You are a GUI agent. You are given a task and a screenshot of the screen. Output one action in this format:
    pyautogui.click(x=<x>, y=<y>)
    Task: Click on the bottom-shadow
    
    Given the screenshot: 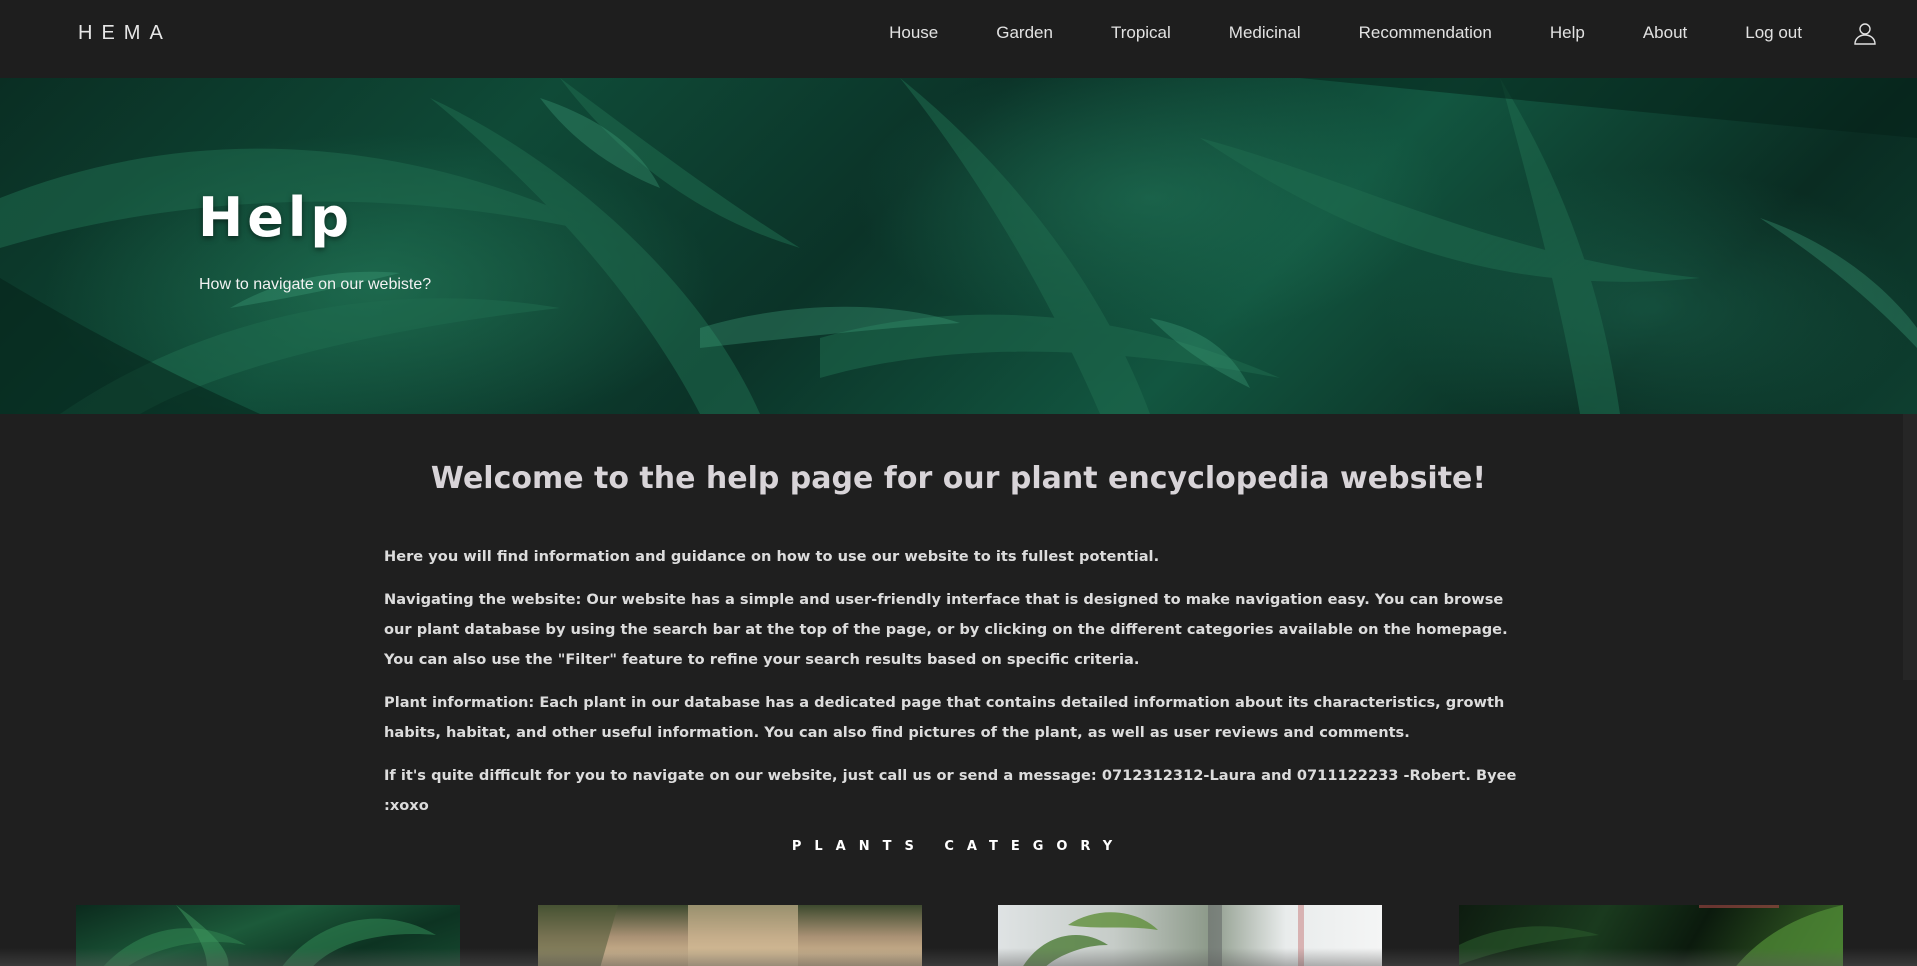 What is the action you would take?
    pyautogui.click(x=958, y=957)
    